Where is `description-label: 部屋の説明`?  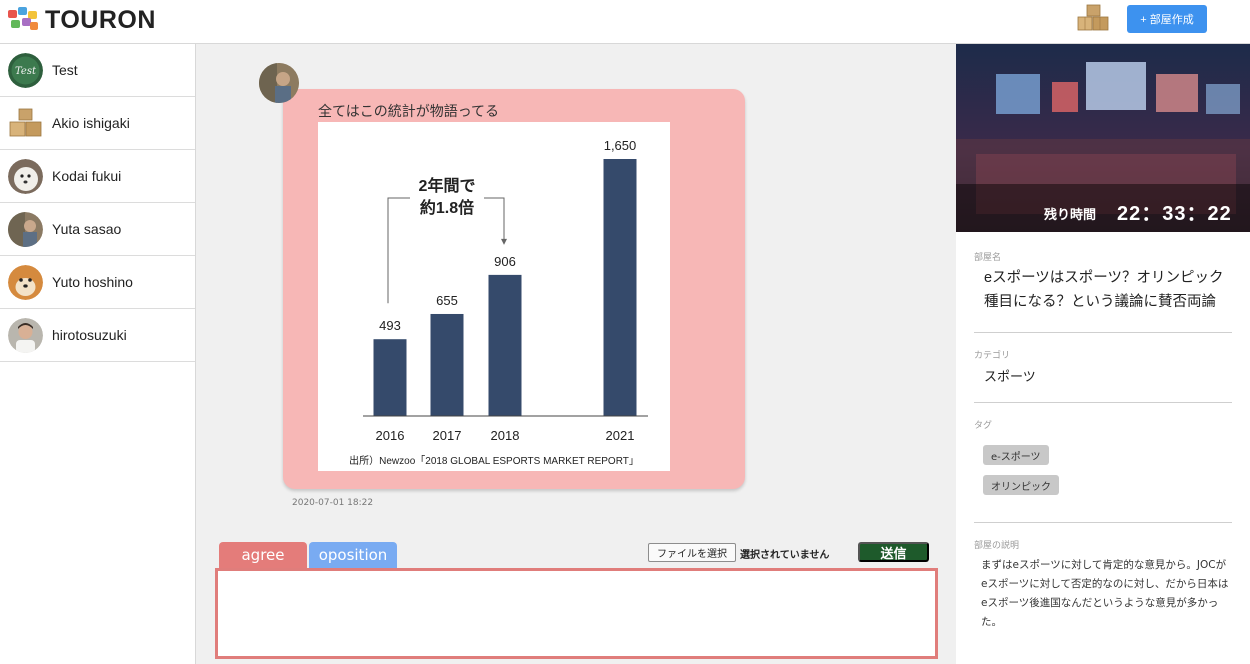
description-label: 部屋の説明 is located at coordinates (997, 546).